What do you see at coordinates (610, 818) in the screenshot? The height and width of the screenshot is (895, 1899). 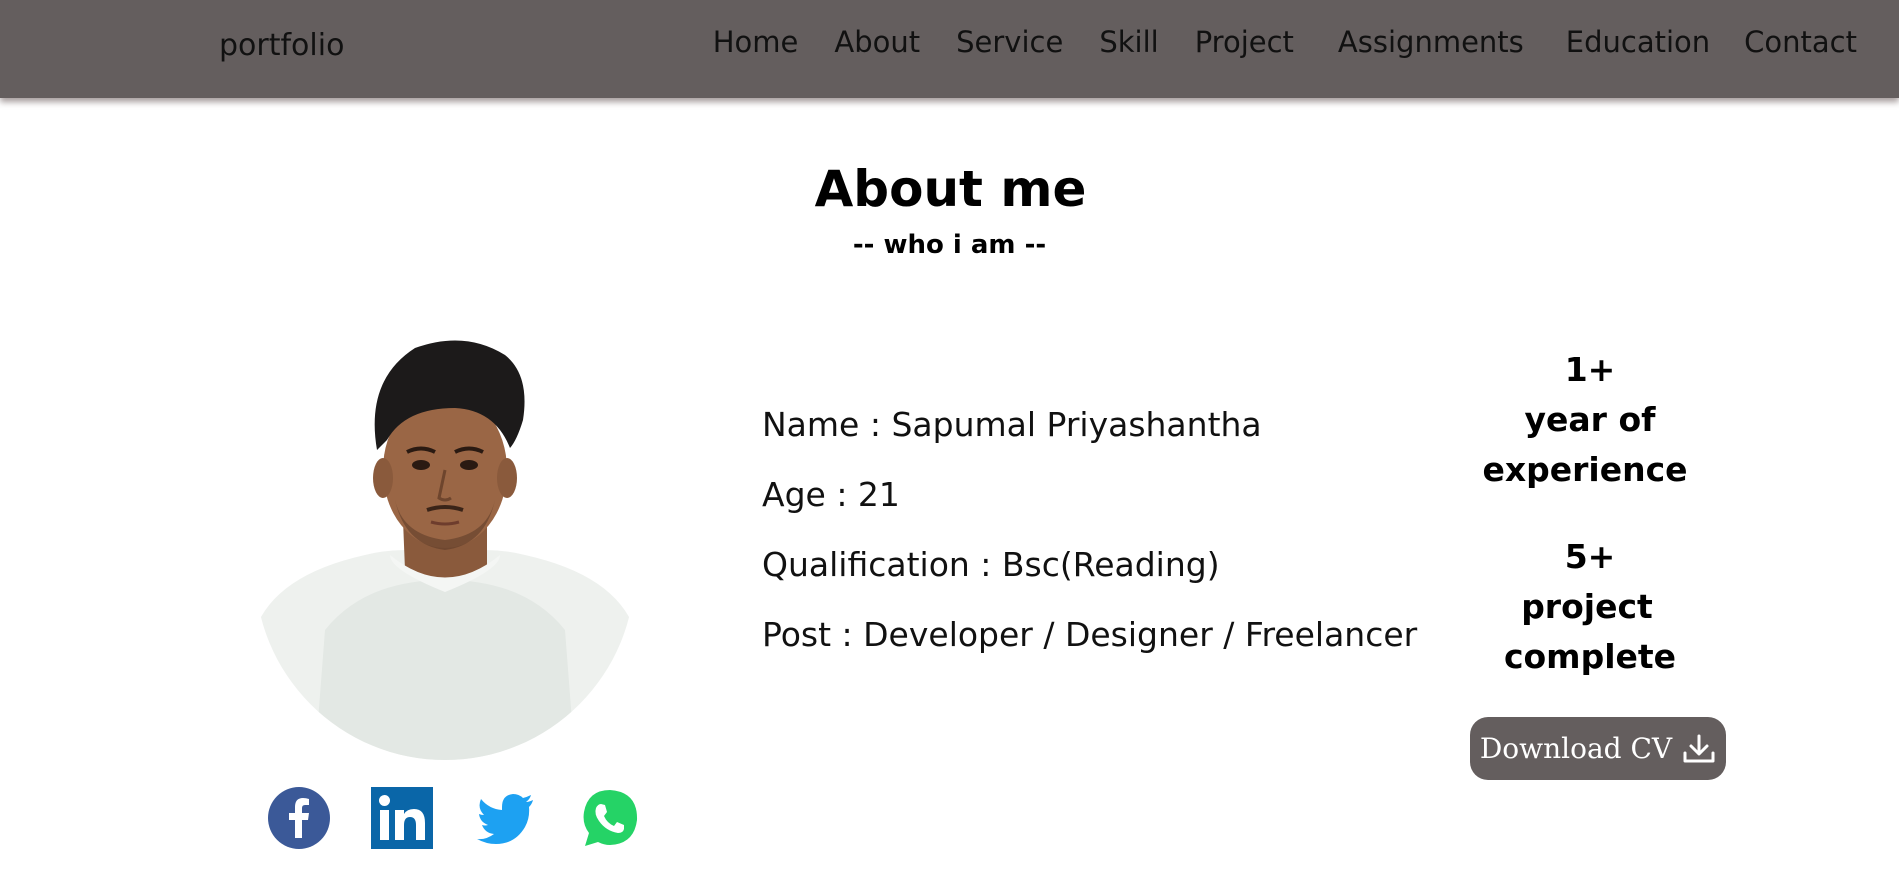 I see `whatsapp-icon` at bounding box center [610, 818].